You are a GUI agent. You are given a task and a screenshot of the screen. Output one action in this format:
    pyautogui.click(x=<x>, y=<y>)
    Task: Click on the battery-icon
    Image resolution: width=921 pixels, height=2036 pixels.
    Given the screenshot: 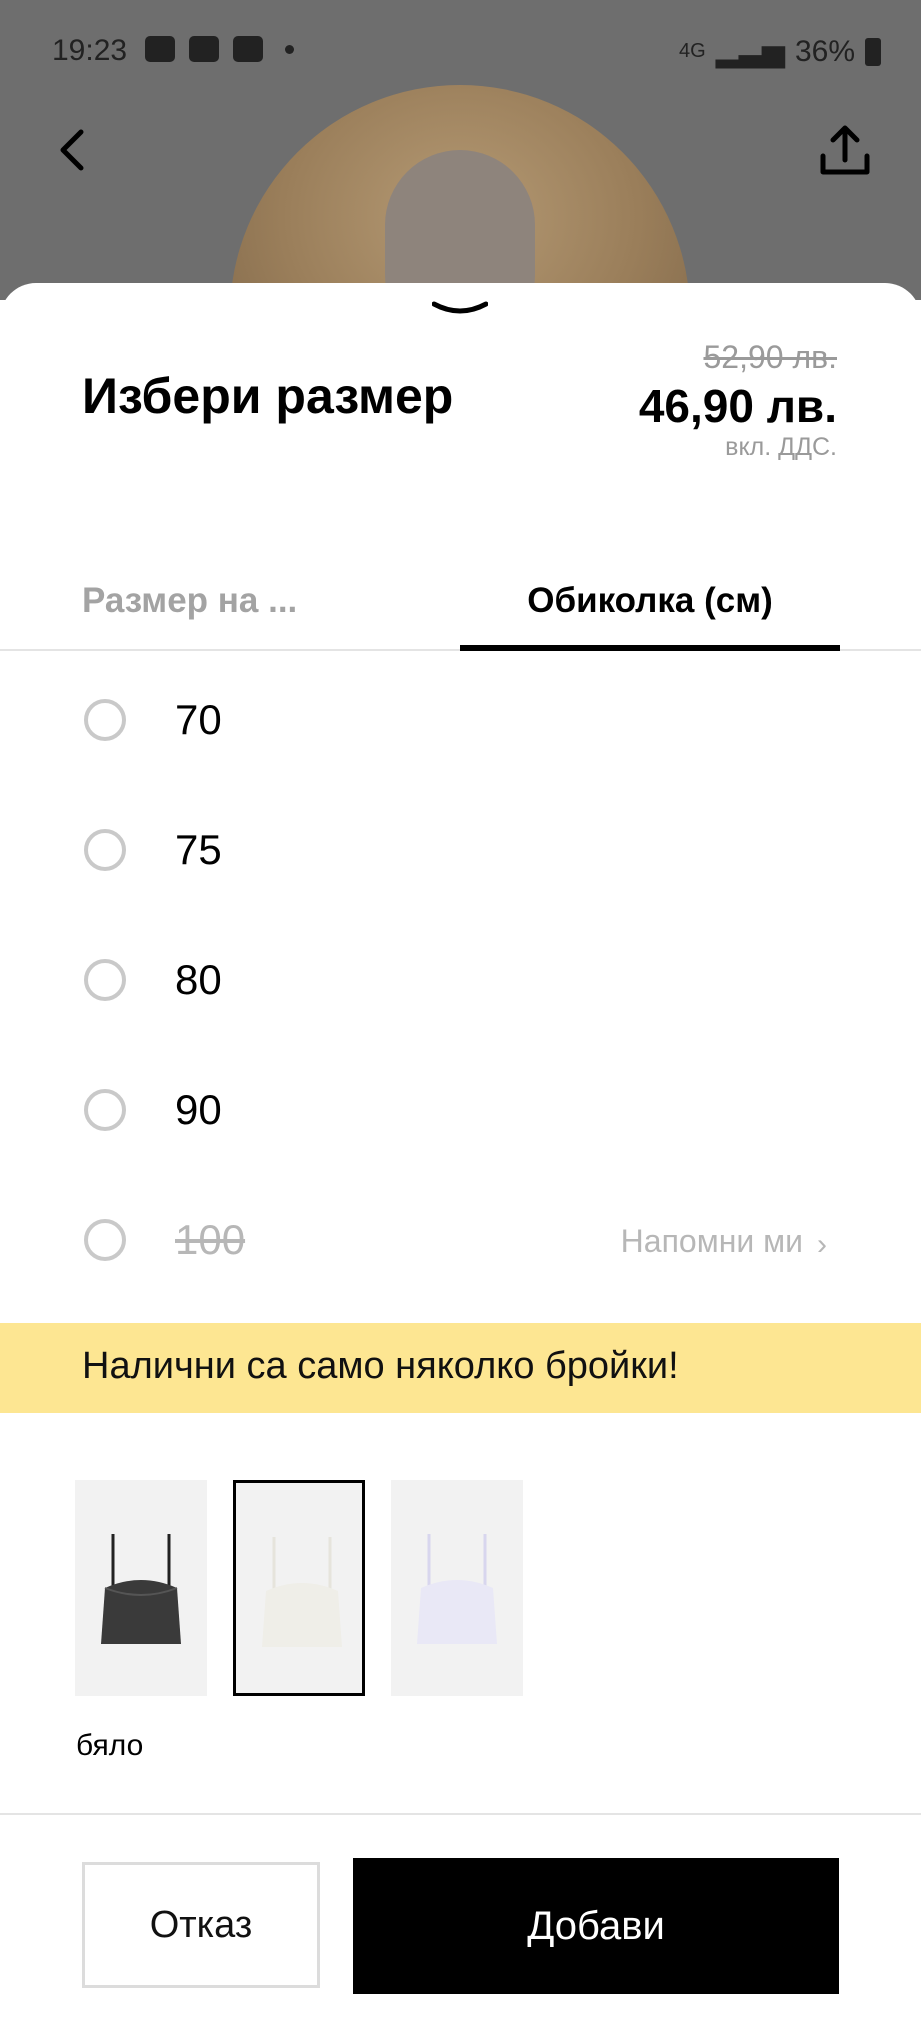 What is the action you would take?
    pyautogui.click(x=873, y=51)
    